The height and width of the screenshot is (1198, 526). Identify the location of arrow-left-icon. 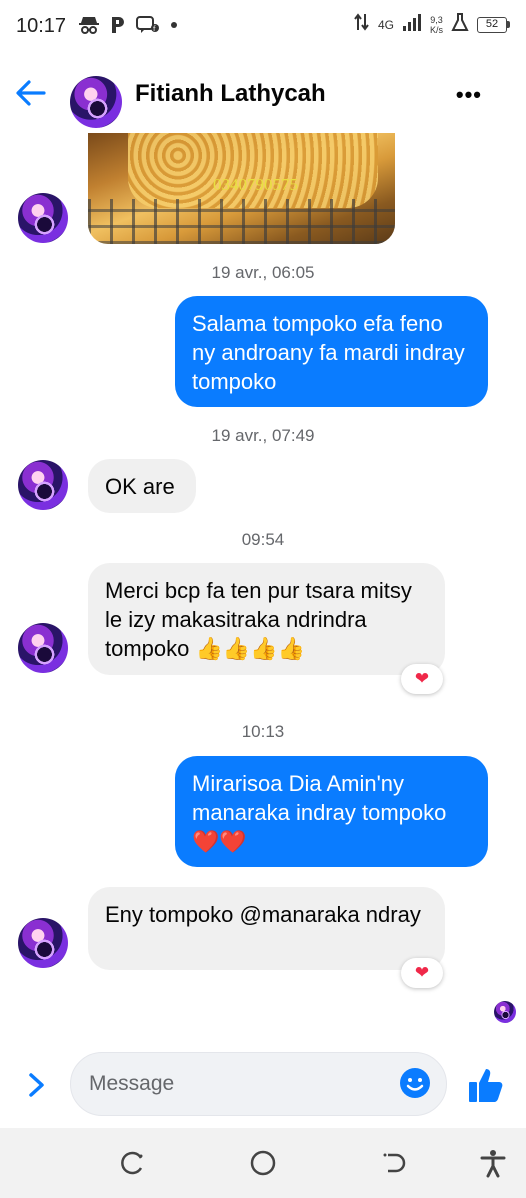
(31, 93).